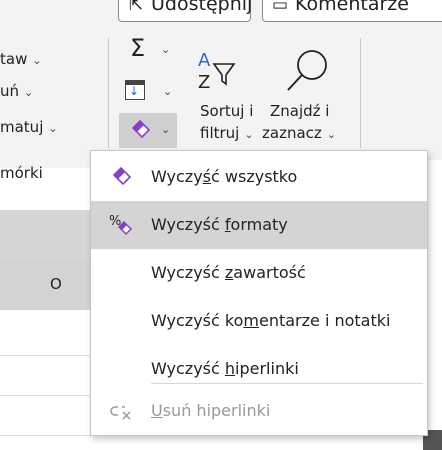  I want to click on share-button: ⇱ Udostępnij, so click(185, 11).